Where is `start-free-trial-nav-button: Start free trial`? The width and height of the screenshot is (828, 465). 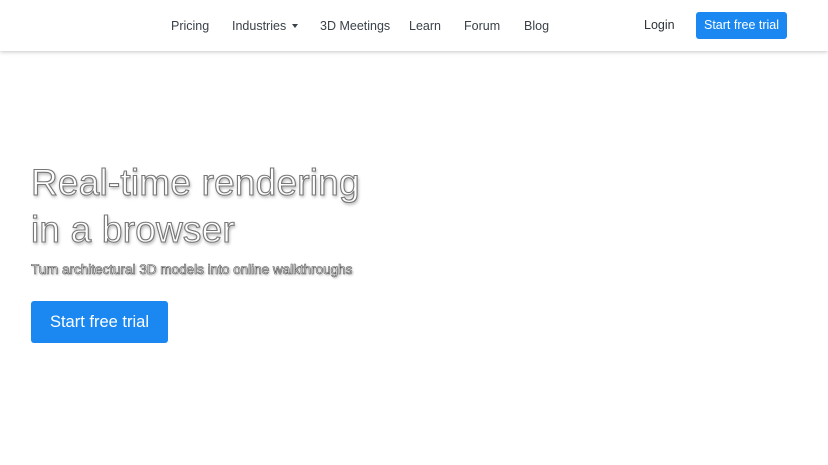
start-free-trial-nav-button: Start free trial is located at coordinates (741, 25).